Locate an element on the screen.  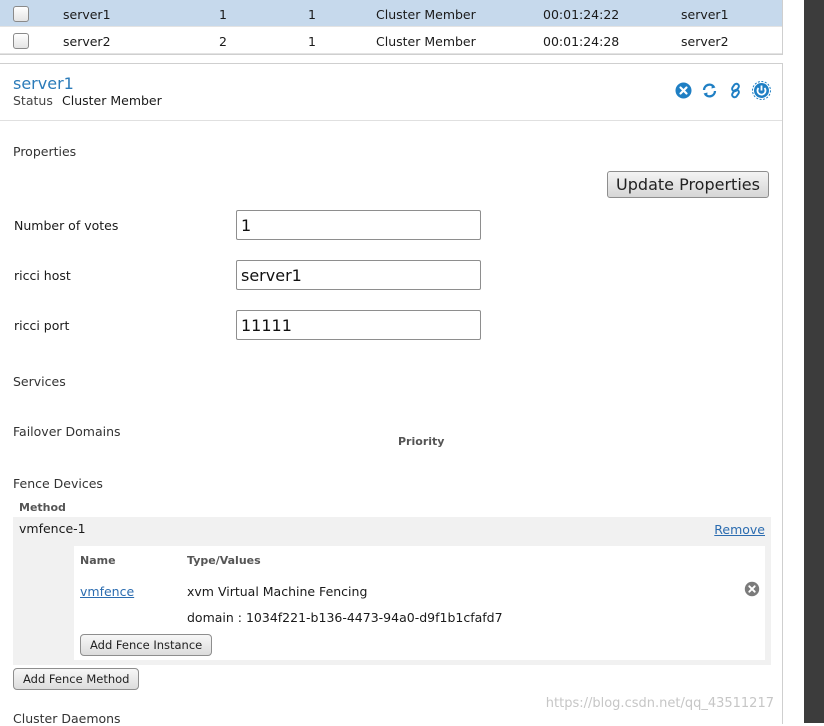
fence-instance-type: xvm Virtual Machine Fencing is located at coordinates (277, 591).